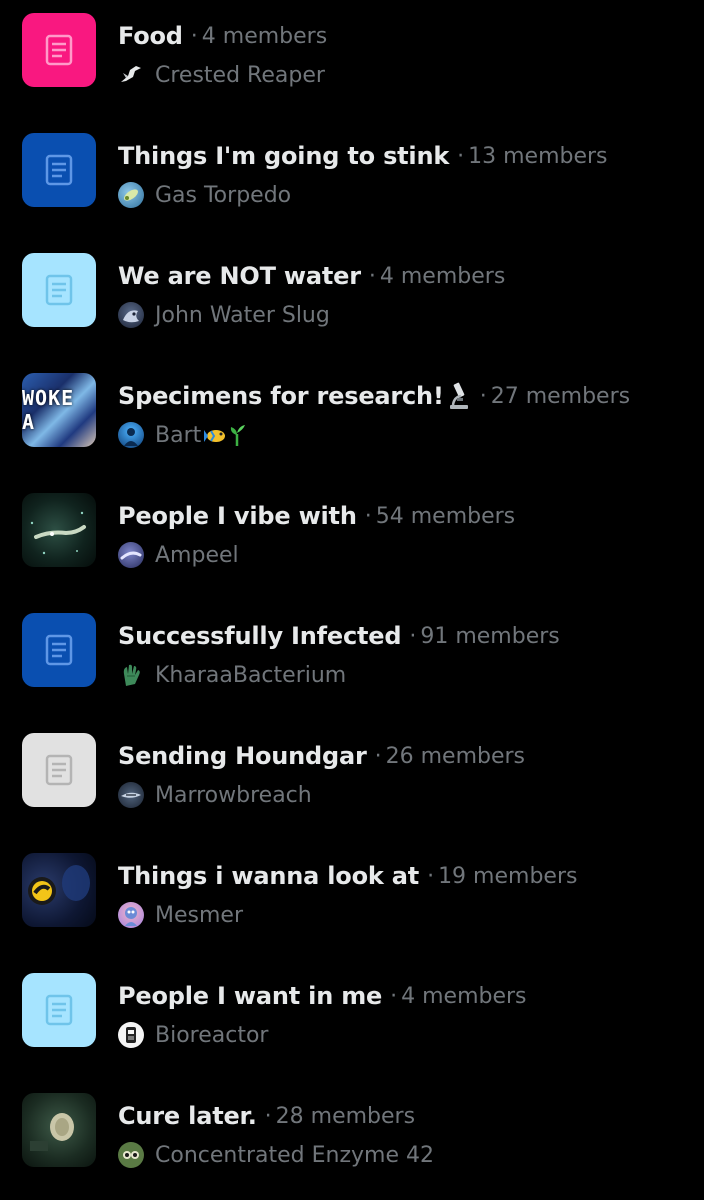 The height and width of the screenshot is (1200, 704). I want to click on owner-name: Mesmer, so click(199, 915).